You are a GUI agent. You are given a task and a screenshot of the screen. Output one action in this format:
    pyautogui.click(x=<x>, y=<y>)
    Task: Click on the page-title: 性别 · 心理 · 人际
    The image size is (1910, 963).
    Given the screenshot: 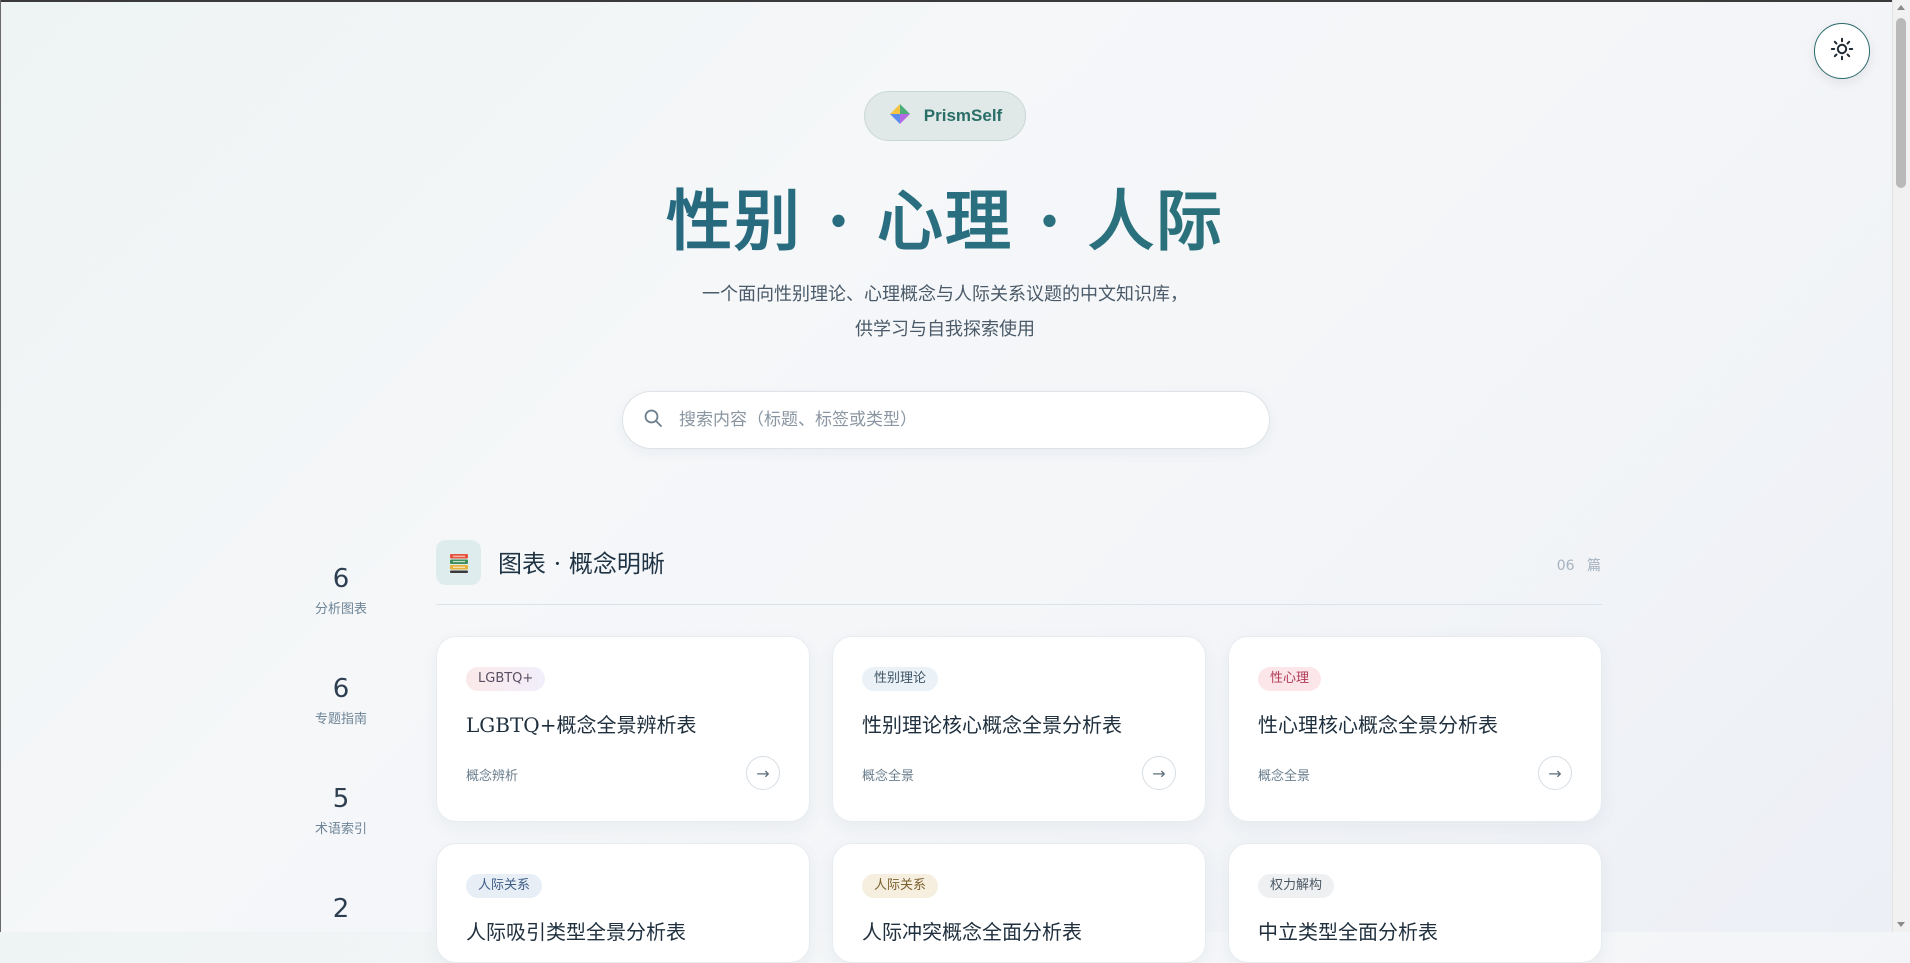 What is the action you would take?
    pyautogui.click(x=945, y=216)
    